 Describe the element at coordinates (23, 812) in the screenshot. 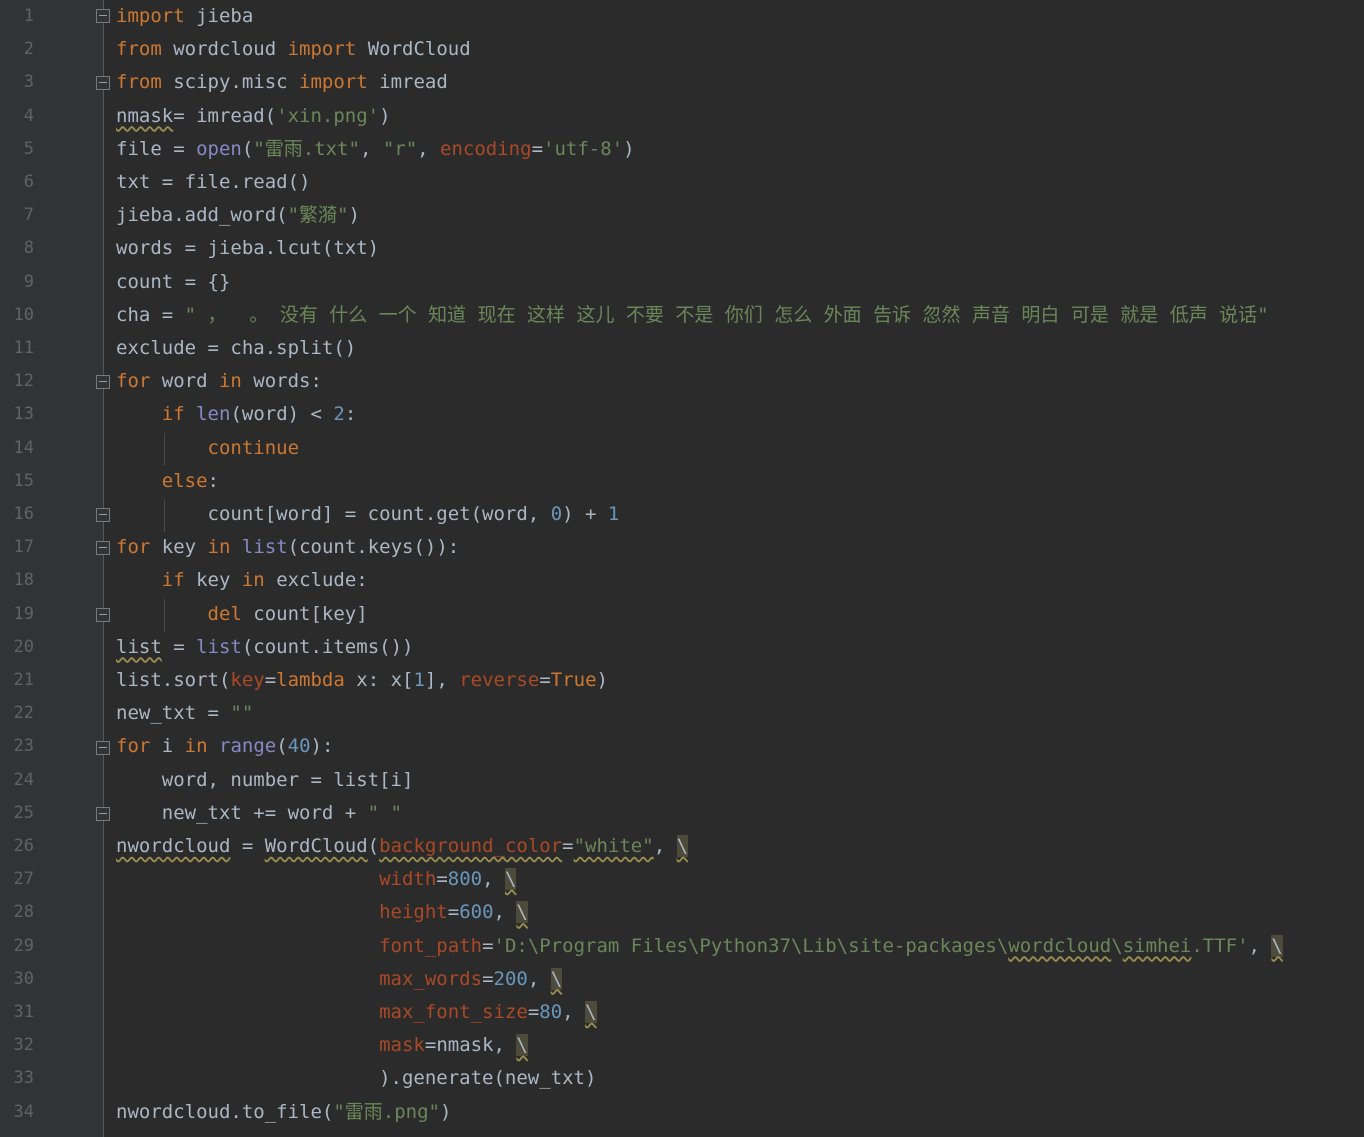

I see `line-number: 25` at that location.